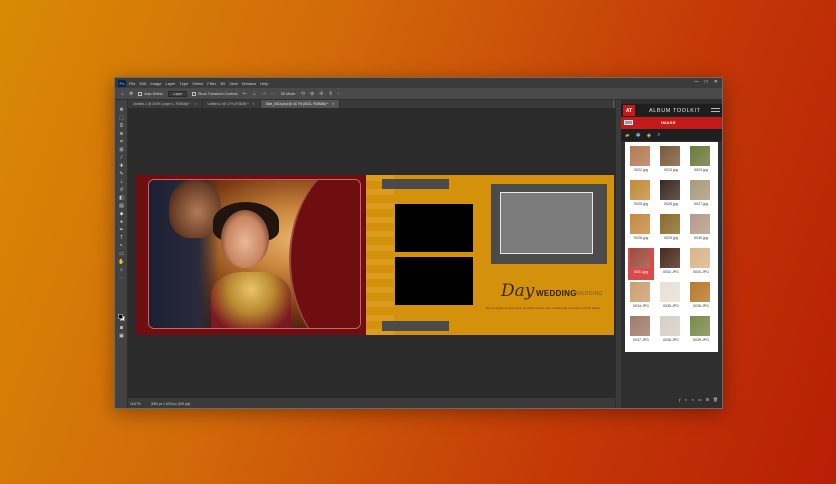 This screenshot has width=836, height=484. What do you see at coordinates (638, 135) in the screenshot?
I see `settings-icon: ✱` at bounding box center [638, 135].